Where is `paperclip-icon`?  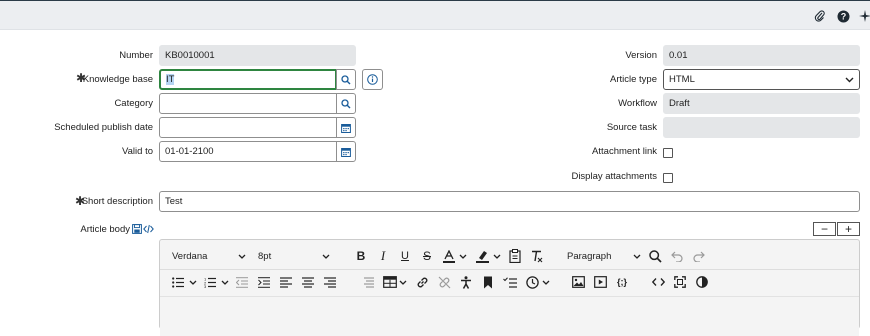 paperclip-icon is located at coordinates (820, 16).